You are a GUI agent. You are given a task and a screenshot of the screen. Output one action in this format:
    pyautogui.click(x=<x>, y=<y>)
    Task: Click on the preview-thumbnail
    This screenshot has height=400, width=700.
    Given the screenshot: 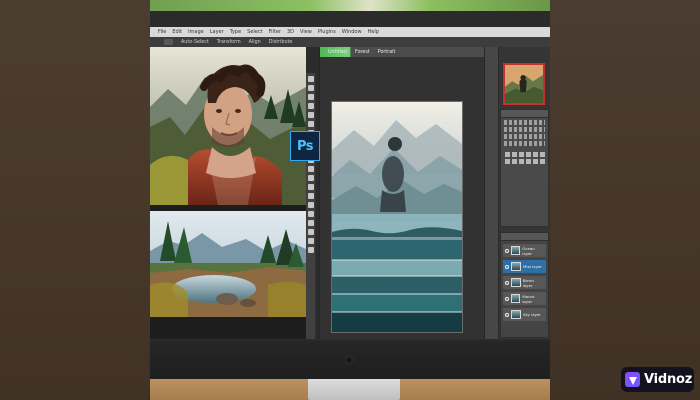 What is the action you would take?
    pyautogui.click(x=524, y=84)
    